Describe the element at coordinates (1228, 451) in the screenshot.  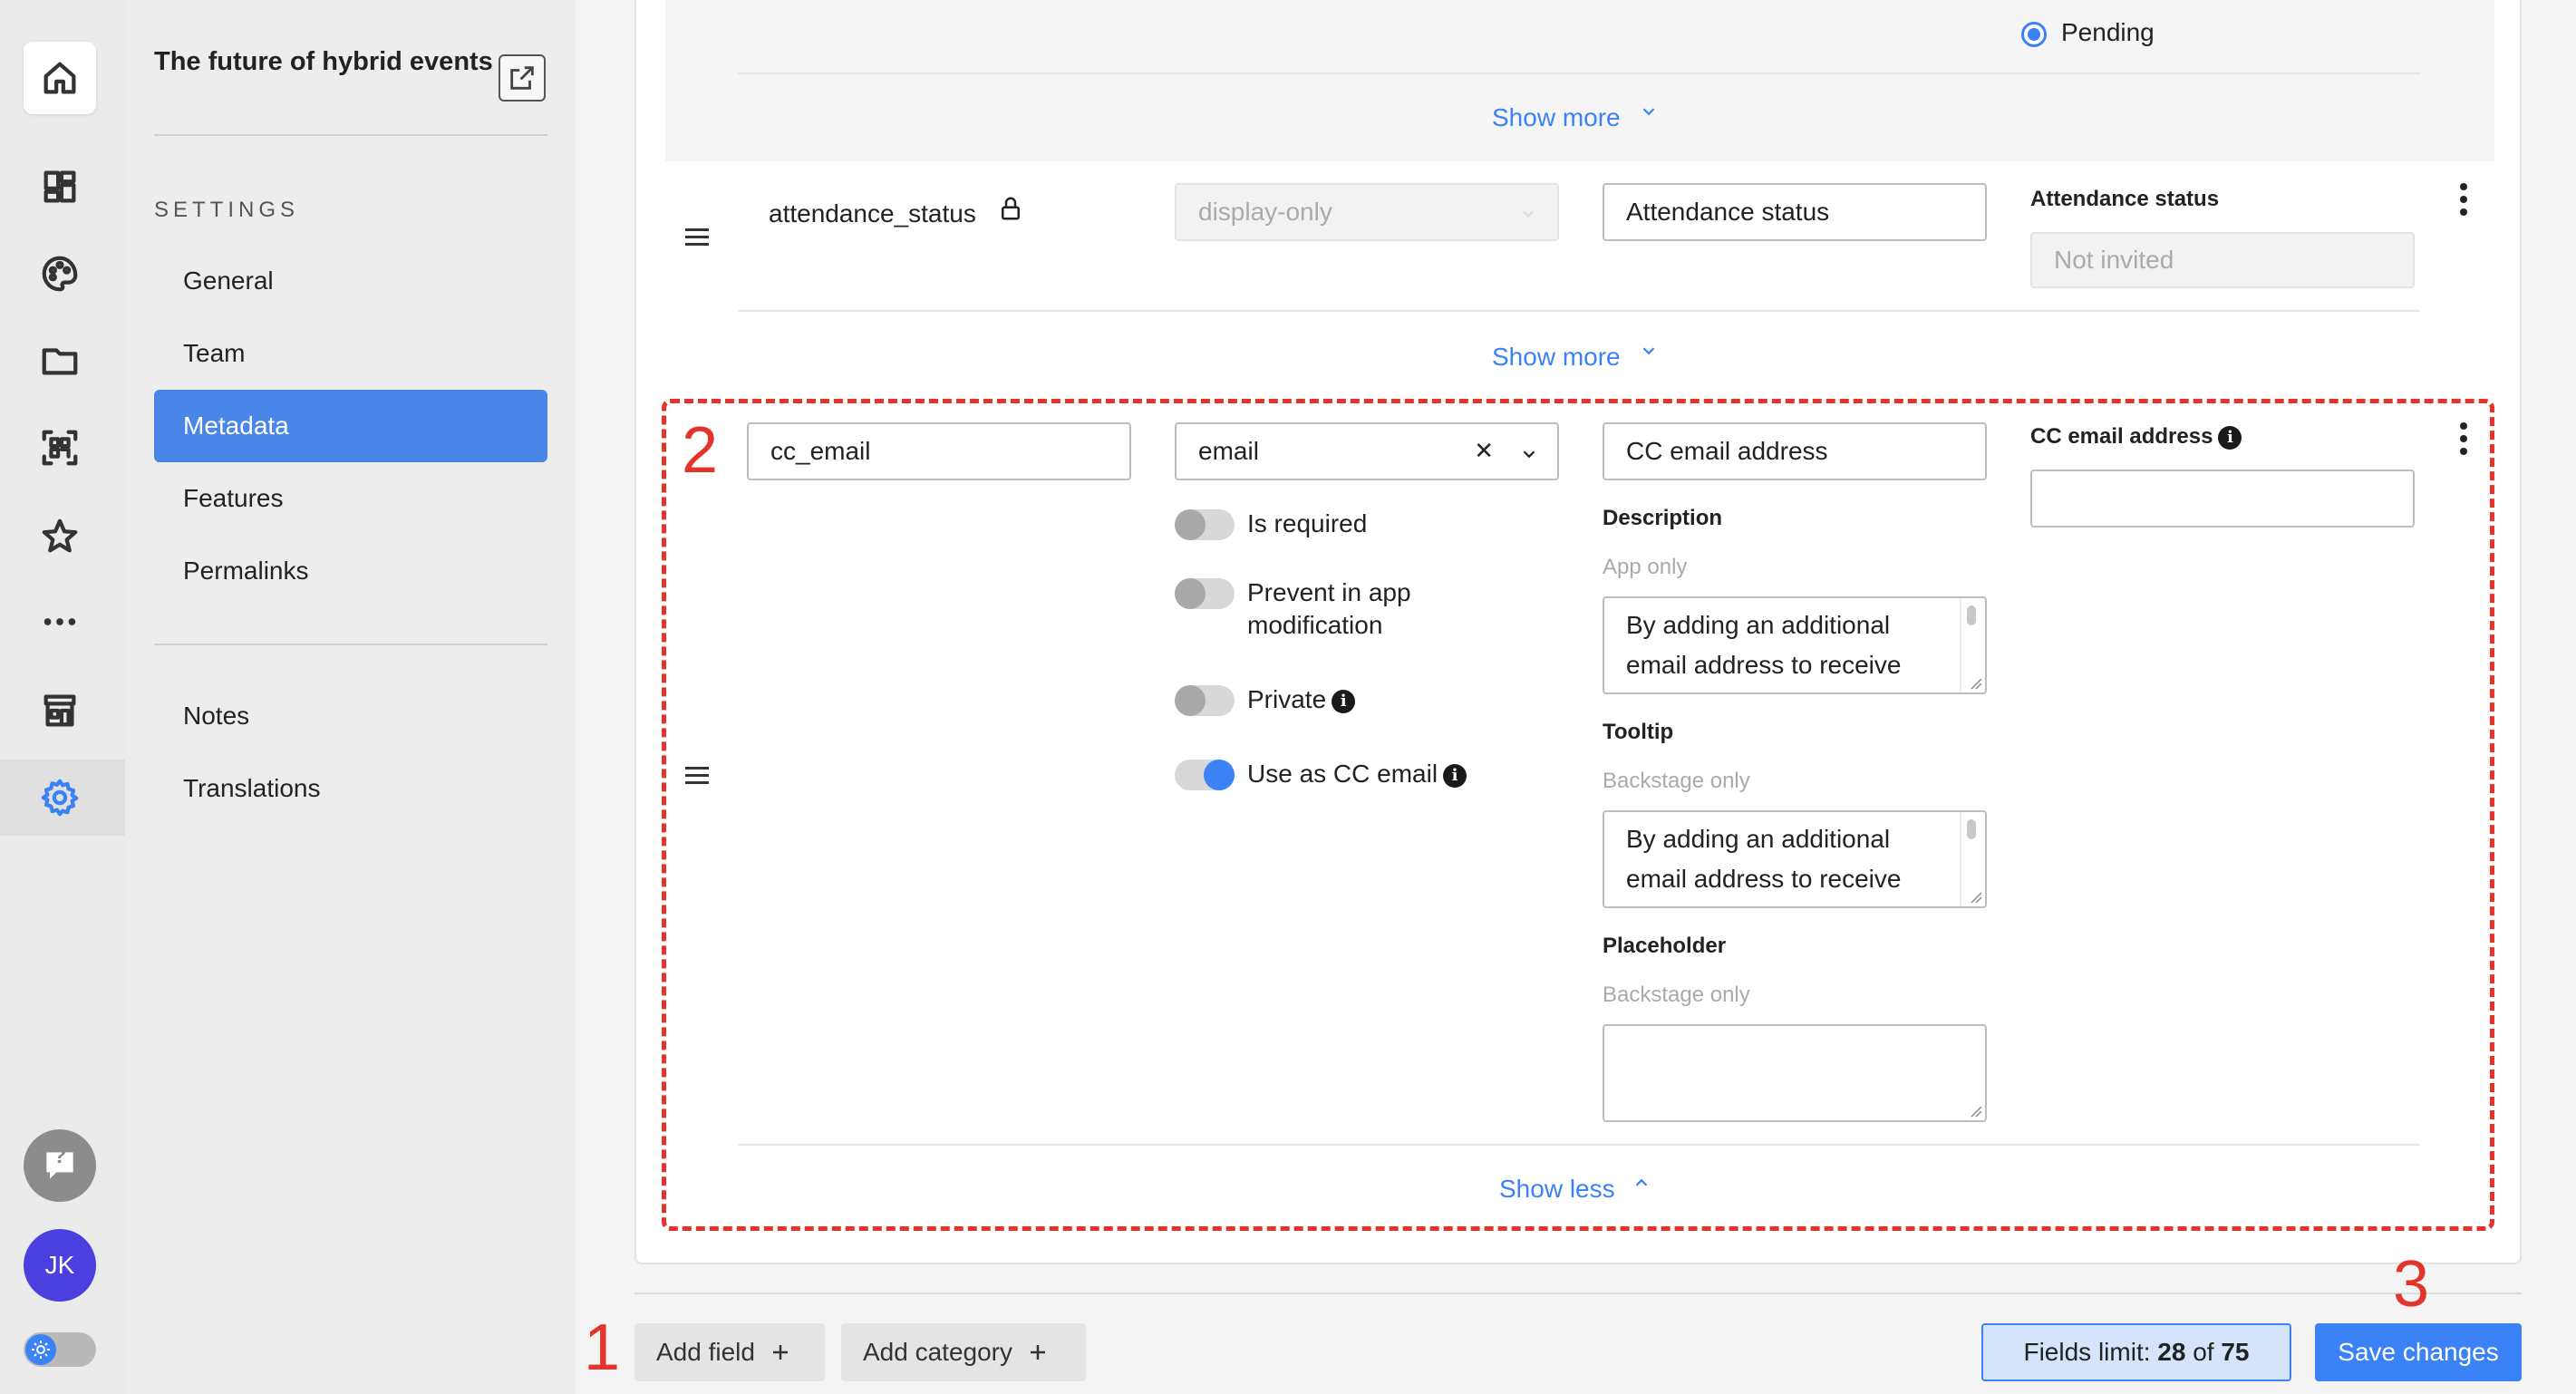
I see `field-type-value: email` at that location.